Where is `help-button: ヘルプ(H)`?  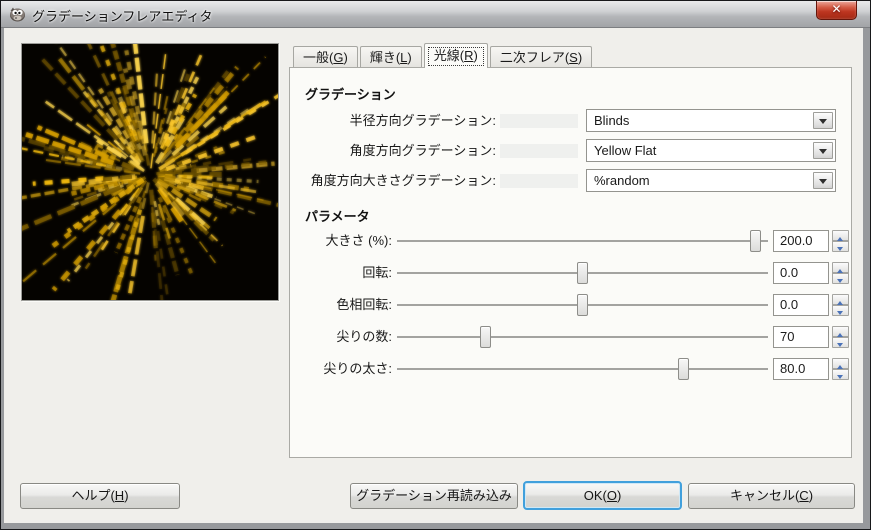
help-button: ヘルプ(H) is located at coordinates (100, 496).